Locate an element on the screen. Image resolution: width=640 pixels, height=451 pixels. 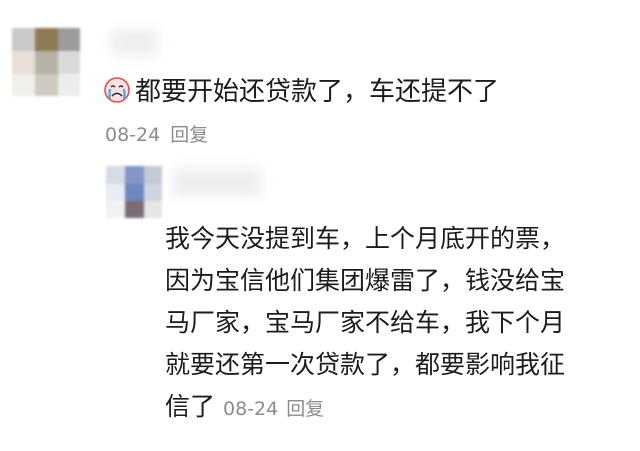
comment-meta: 08-24 回复 is located at coordinates (156, 133).